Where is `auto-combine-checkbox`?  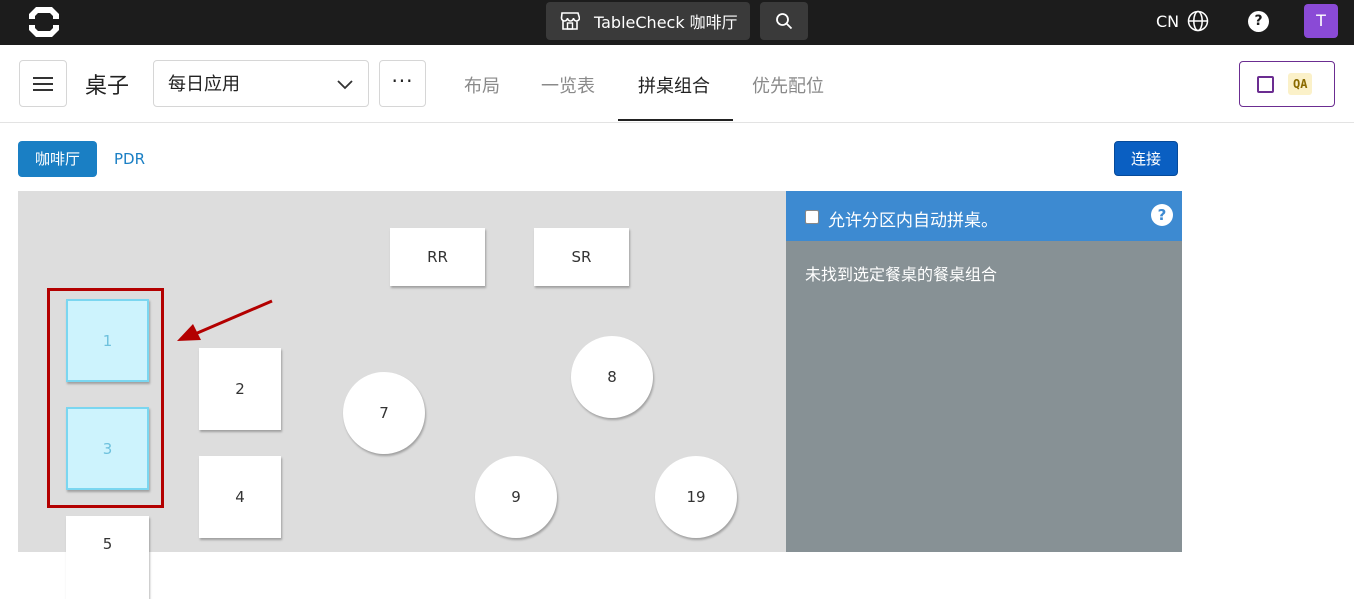
auto-combine-checkbox is located at coordinates (812, 217).